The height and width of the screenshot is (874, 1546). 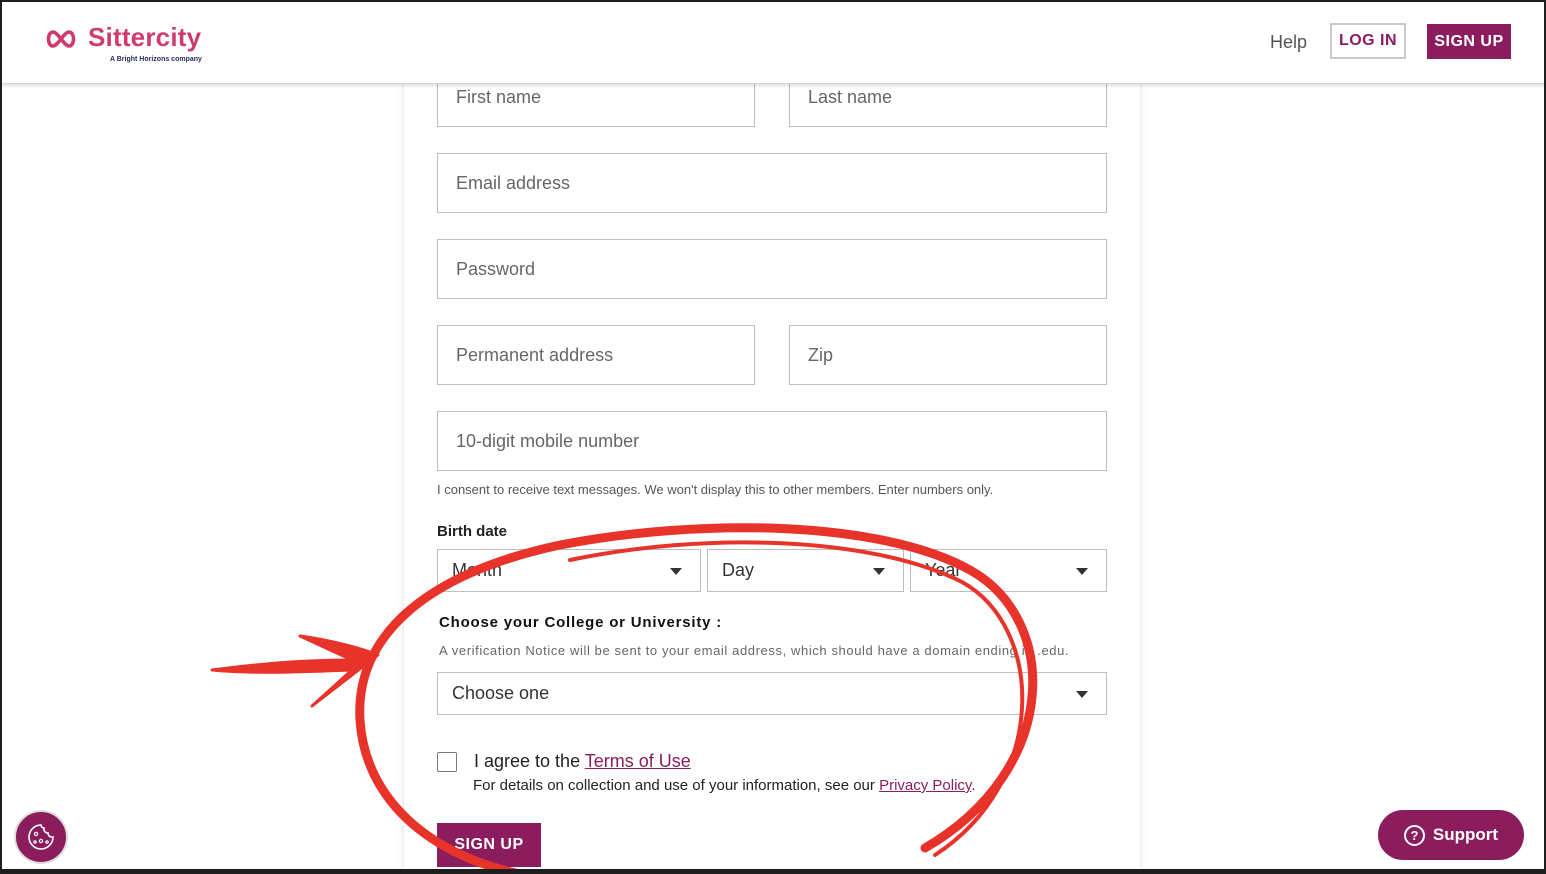 What do you see at coordinates (472, 531) in the screenshot?
I see `birth-date-label: Birth date` at bounding box center [472, 531].